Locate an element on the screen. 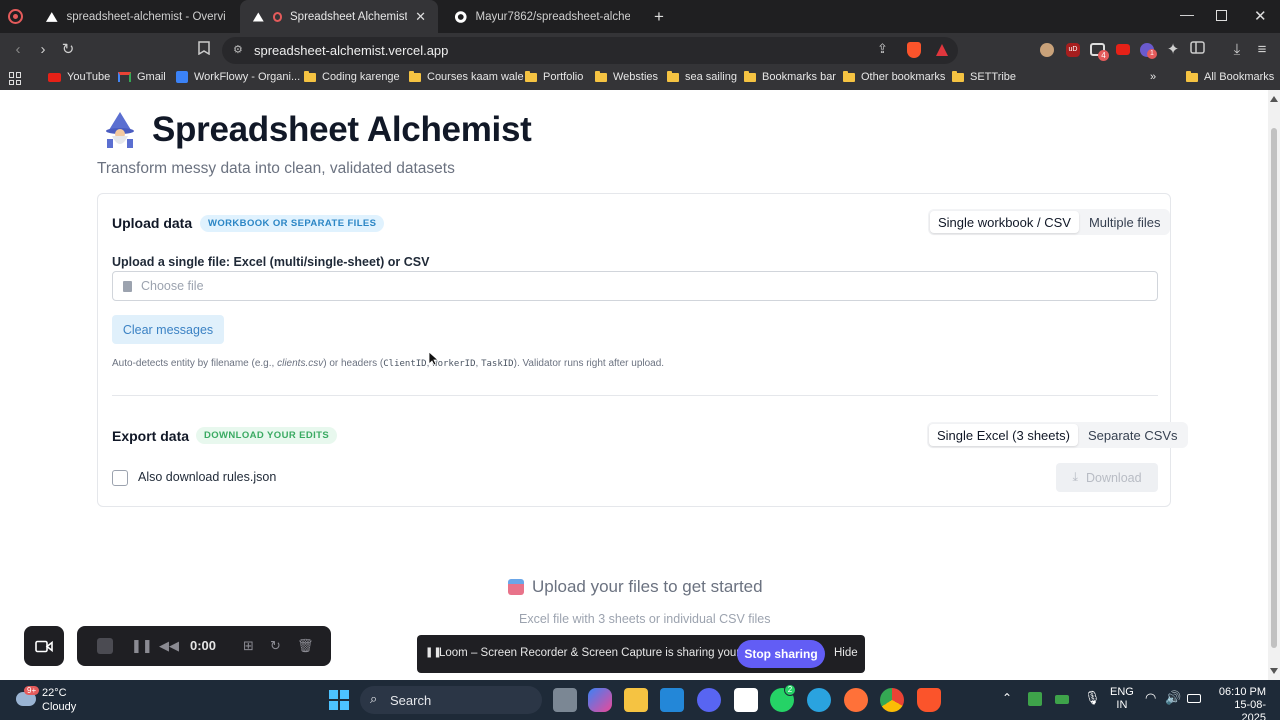  workflowy-icon is located at coordinates (182, 77).